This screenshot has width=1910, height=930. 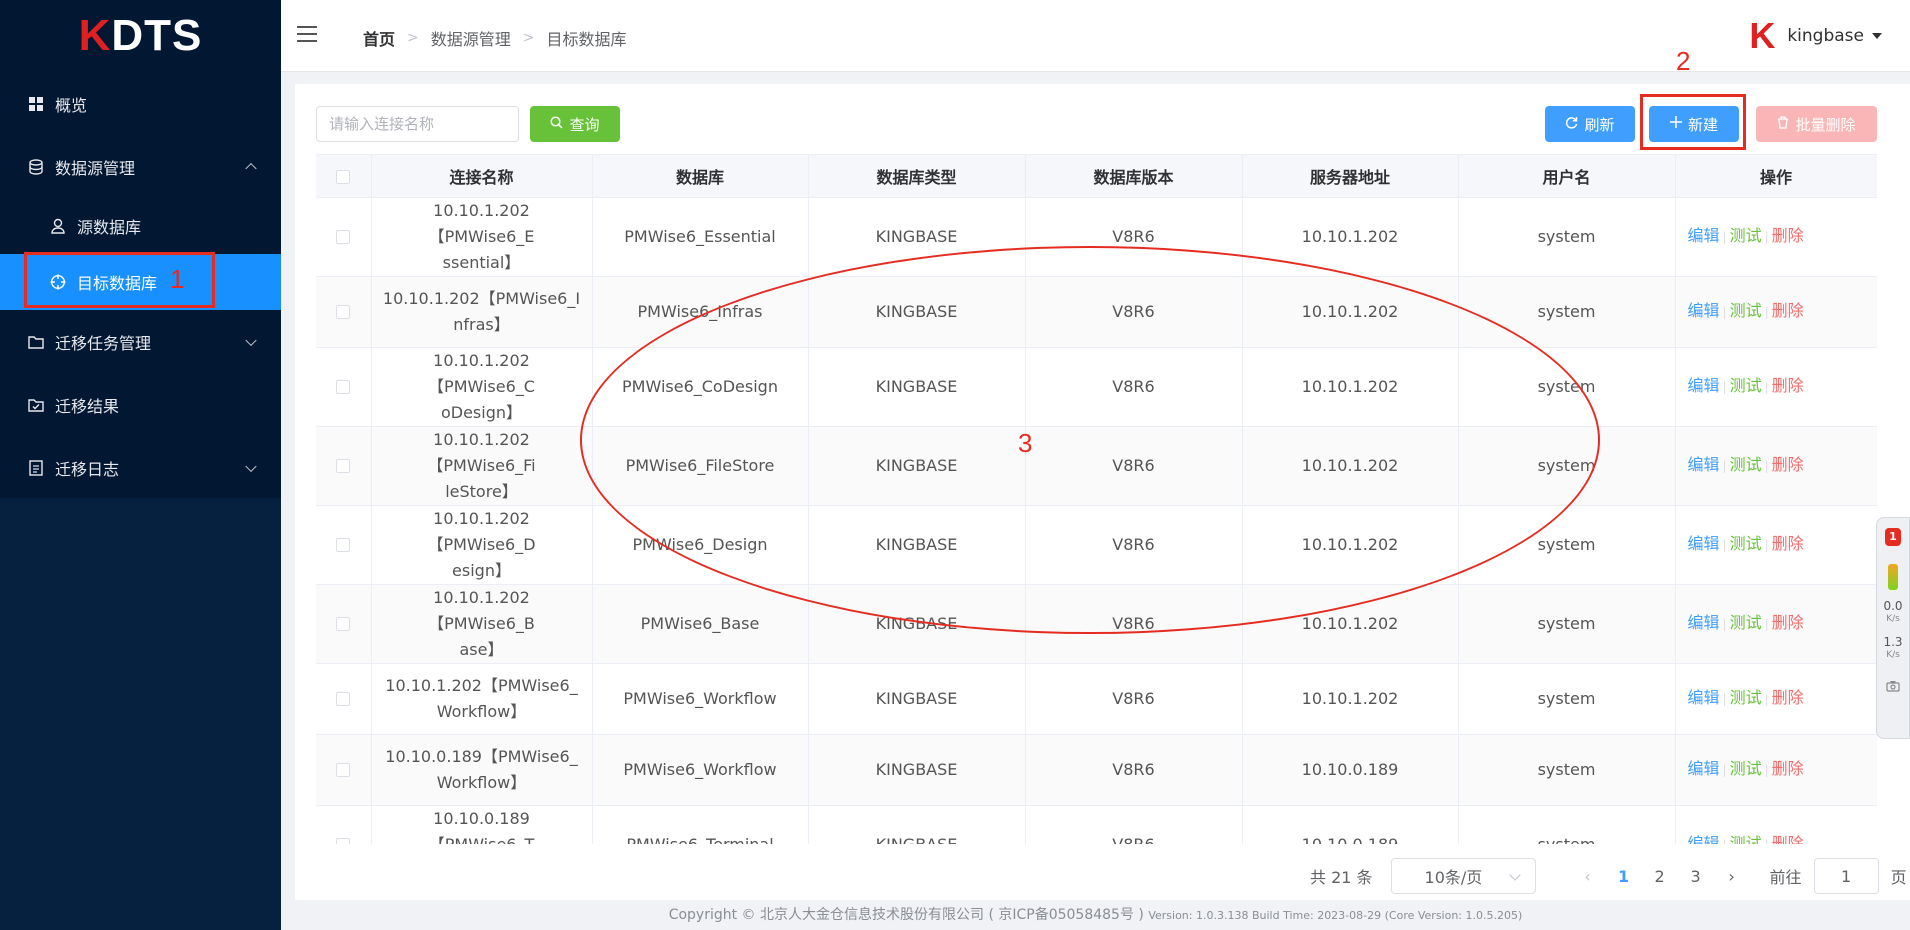 I want to click on query-button: 查询, so click(x=575, y=124).